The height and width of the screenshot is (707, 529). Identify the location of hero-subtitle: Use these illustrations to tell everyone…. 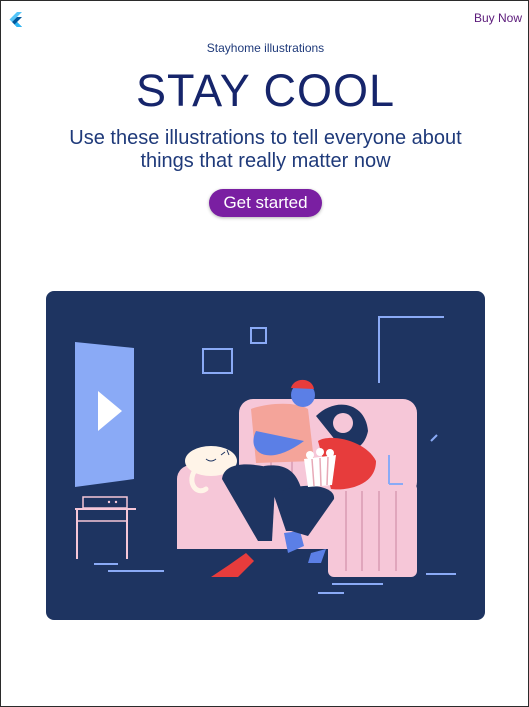
(265, 149).